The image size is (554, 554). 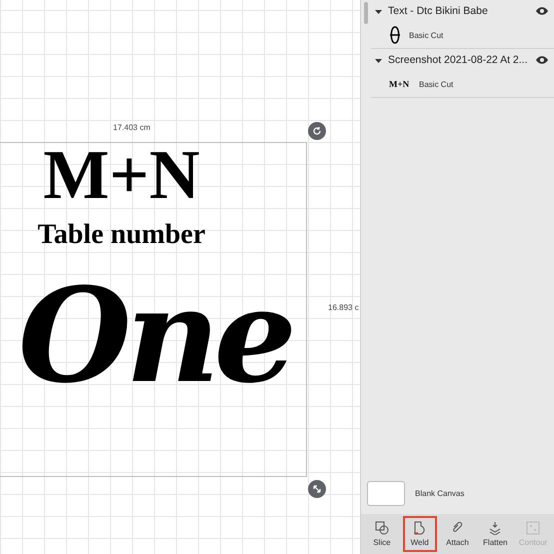 I want to click on weld-icon, so click(x=419, y=528).